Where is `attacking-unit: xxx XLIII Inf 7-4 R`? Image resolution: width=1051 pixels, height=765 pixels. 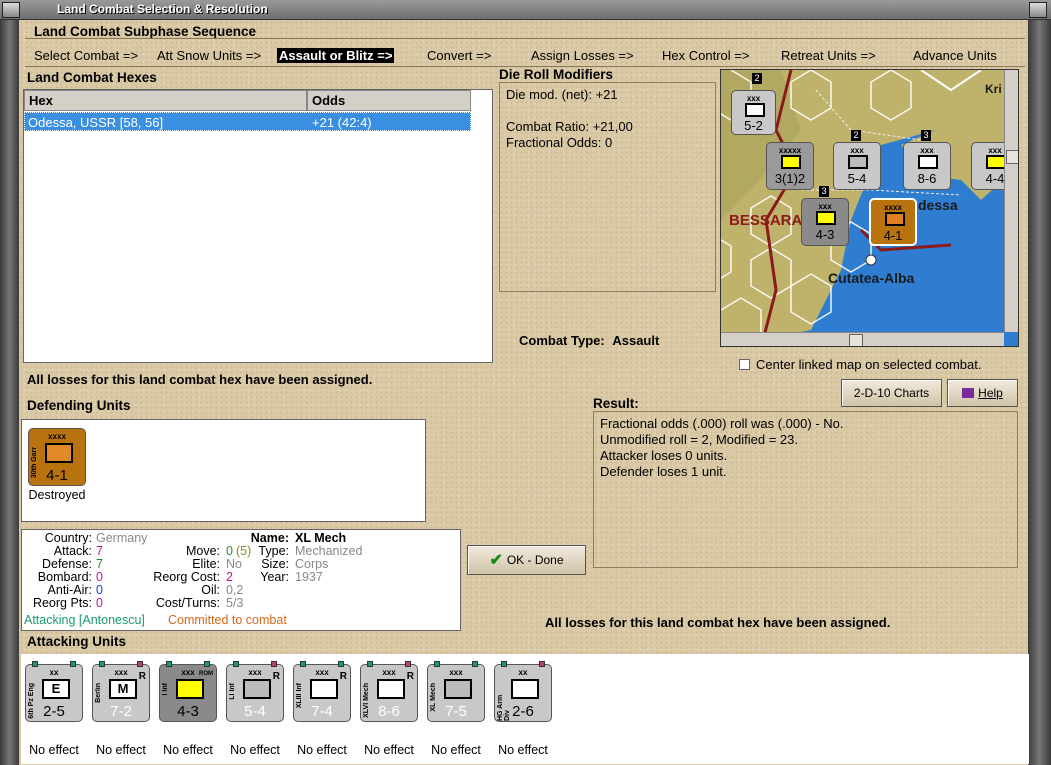
attacking-unit: xxx XLIII Inf 7-4 R is located at coordinates (322, 691).